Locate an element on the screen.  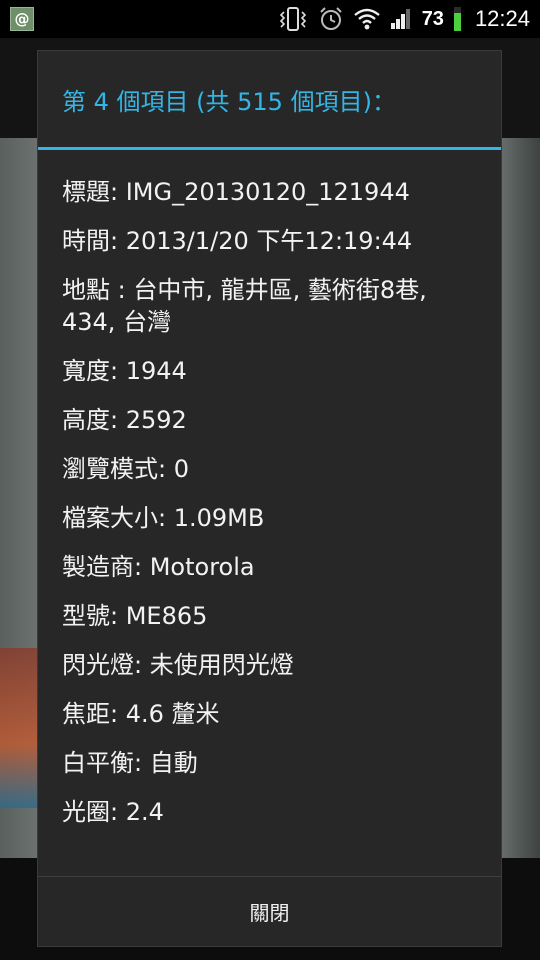
detail-row: 時間: 2013/1/20 下午12:19:44 is located at coordinates (237, 241).